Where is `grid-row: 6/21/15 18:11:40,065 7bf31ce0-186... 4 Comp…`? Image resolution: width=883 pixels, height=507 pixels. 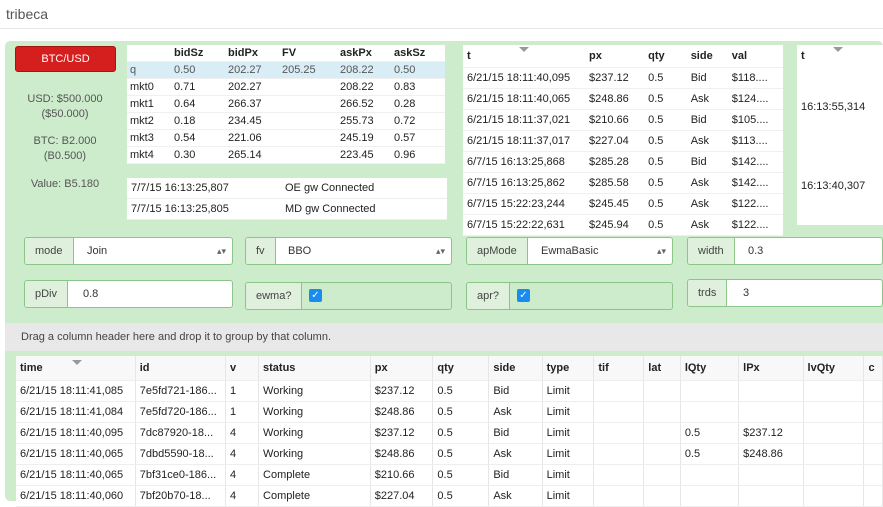 grid-row: 6/21/15 18:11:40,065 7bf31ce0-186... 4 Comp… is located at coordinates (449, 475).